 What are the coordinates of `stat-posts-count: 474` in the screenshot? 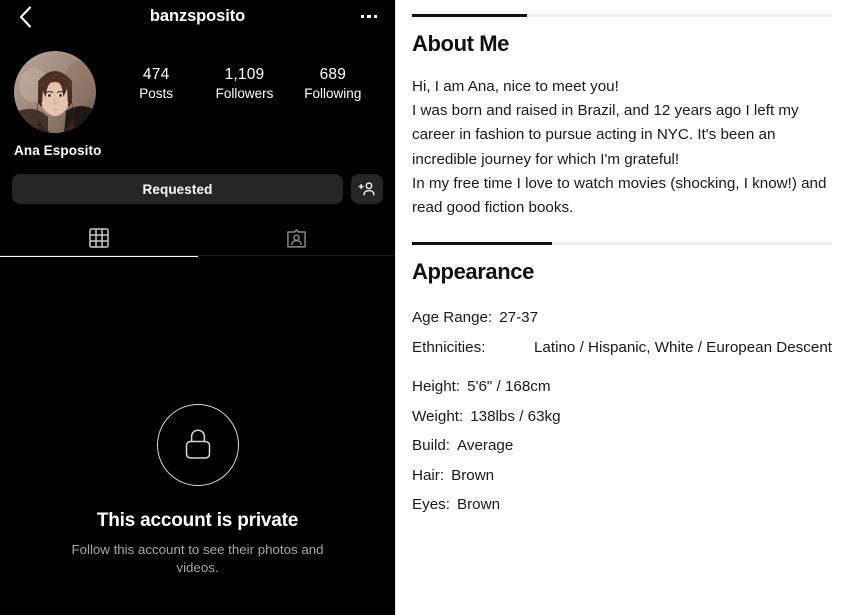 It's located at (156, 74).